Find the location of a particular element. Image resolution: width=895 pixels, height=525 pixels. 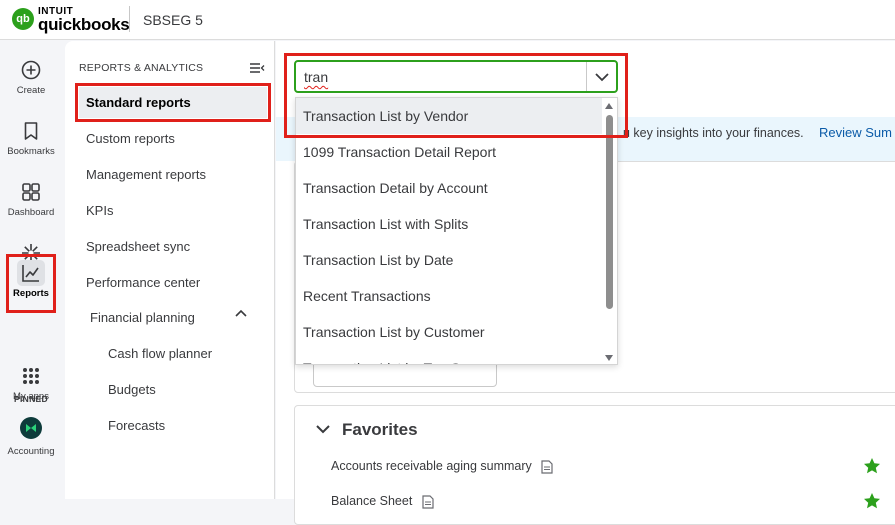

favorite-label: Balance Sheet is located at coordinates (371, 501).